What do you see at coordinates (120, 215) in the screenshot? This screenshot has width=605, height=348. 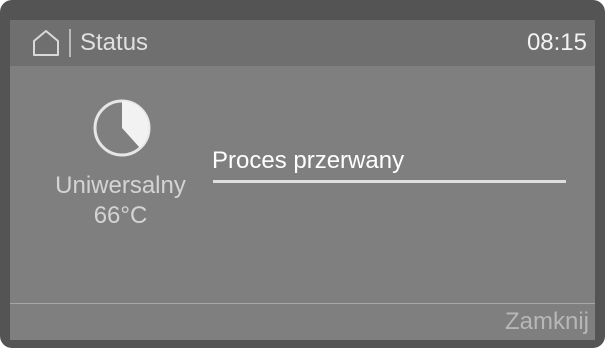 I see `program-temperature: 66°C` at bounding box center [120, 215].